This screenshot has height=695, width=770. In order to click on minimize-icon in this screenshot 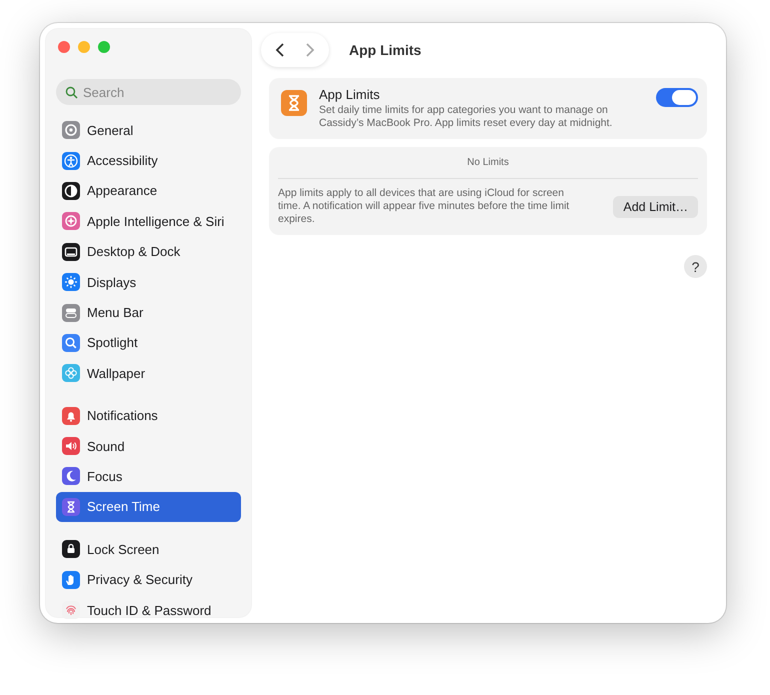, I will do `click(84, 47)`.